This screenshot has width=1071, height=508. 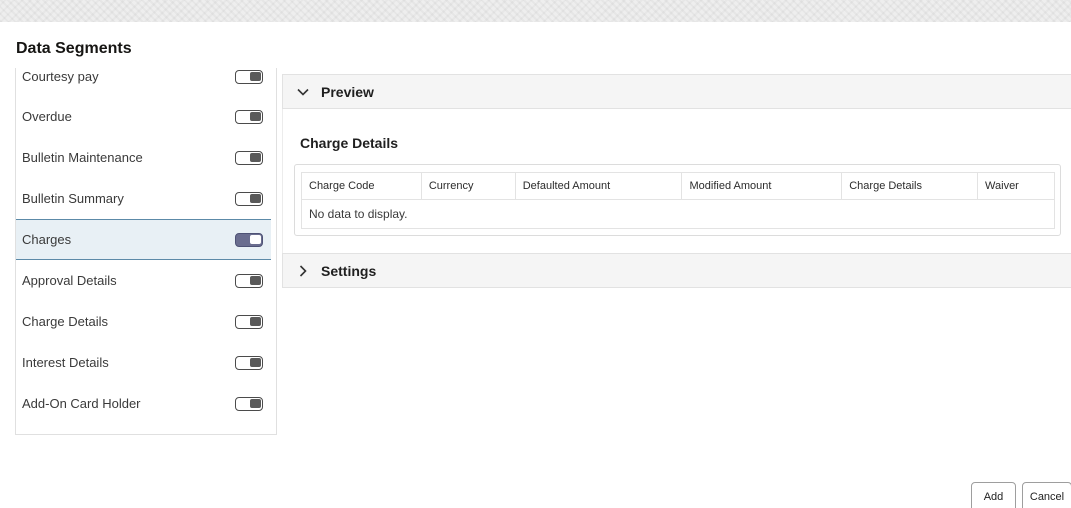 I want to click on segment-label: Charges, so click(x=47, y=239).